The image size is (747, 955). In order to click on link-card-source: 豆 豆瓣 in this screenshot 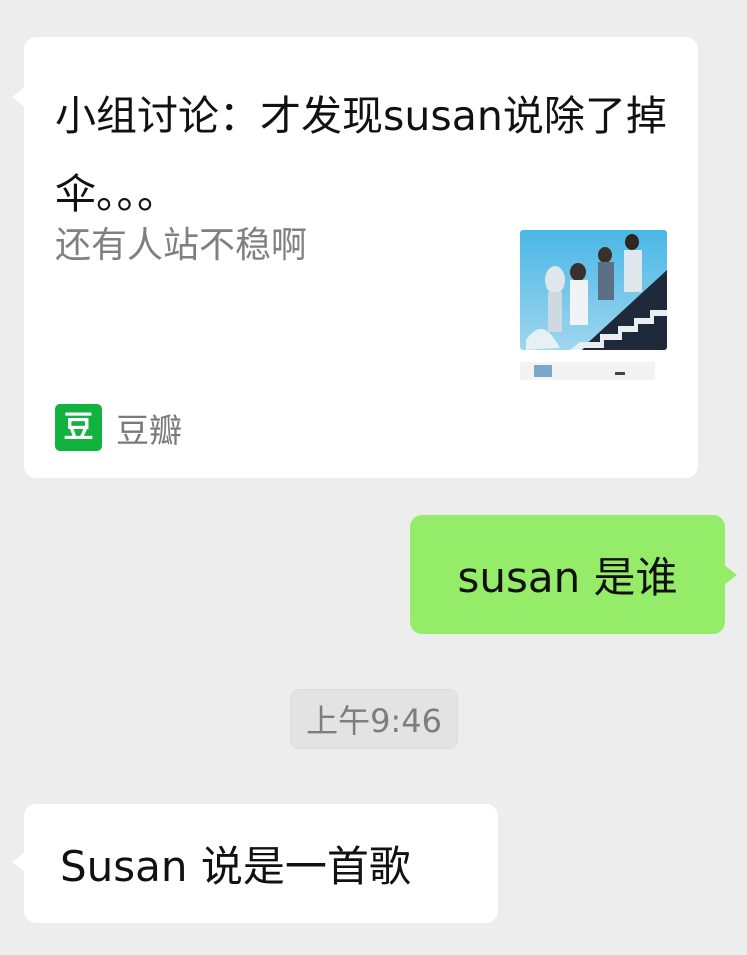, I will do `click(118, 427)`.